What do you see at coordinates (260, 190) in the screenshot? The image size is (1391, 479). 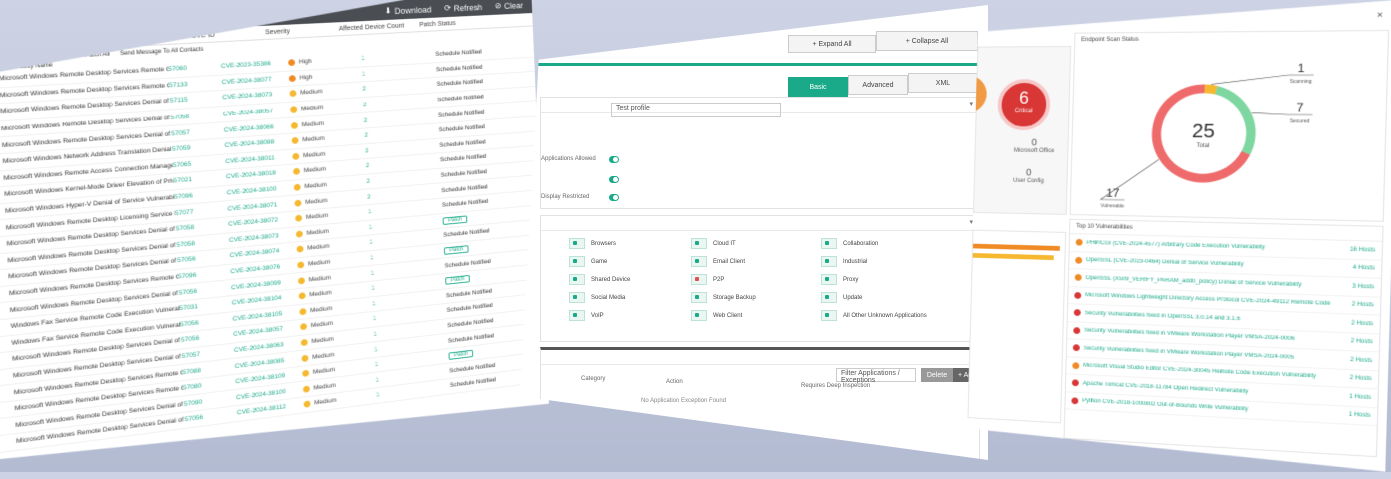 I see `cve-id: CVE-2024-38100` at bounding box center [260, 190].